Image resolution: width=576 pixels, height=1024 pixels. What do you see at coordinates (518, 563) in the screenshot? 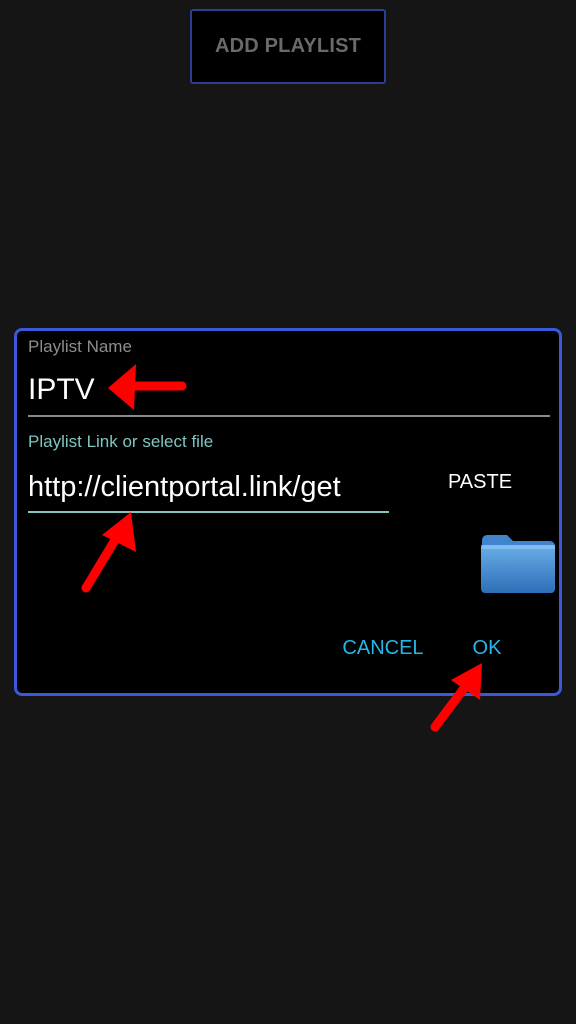
I see `folder-icon` at bounding box center [518, 563].